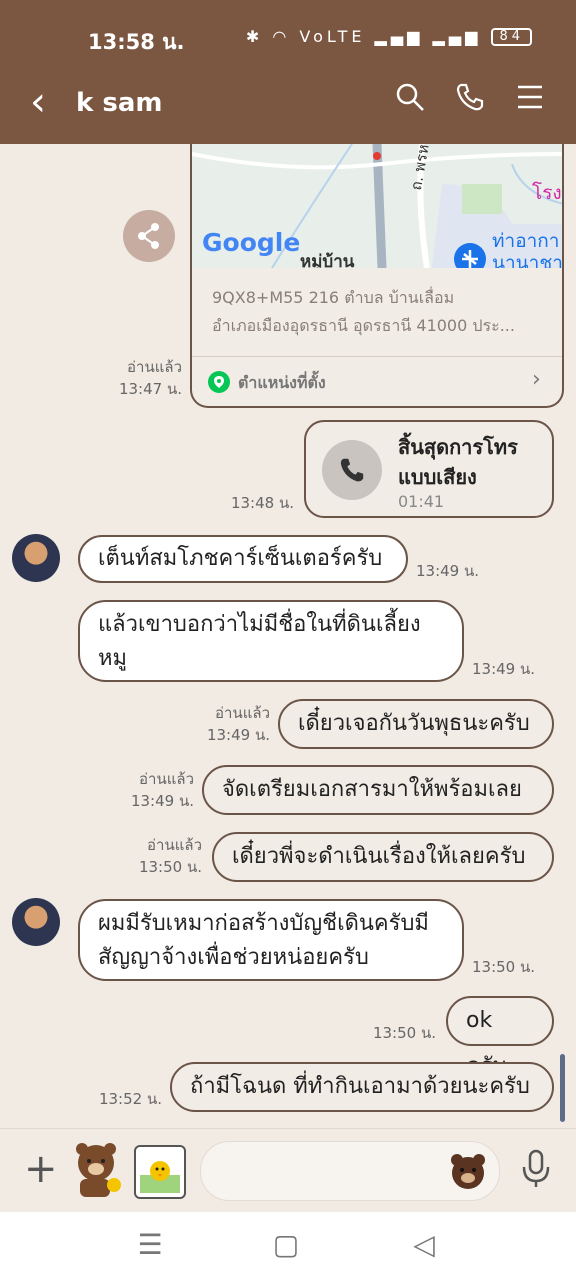 This screenshot has height=1280, width=576. What do you see at coordinates (162, 856) in the screenshot?
I see `message-meta: อ่านแล้ว 13:50 น.` at bounding box center [162, 856].